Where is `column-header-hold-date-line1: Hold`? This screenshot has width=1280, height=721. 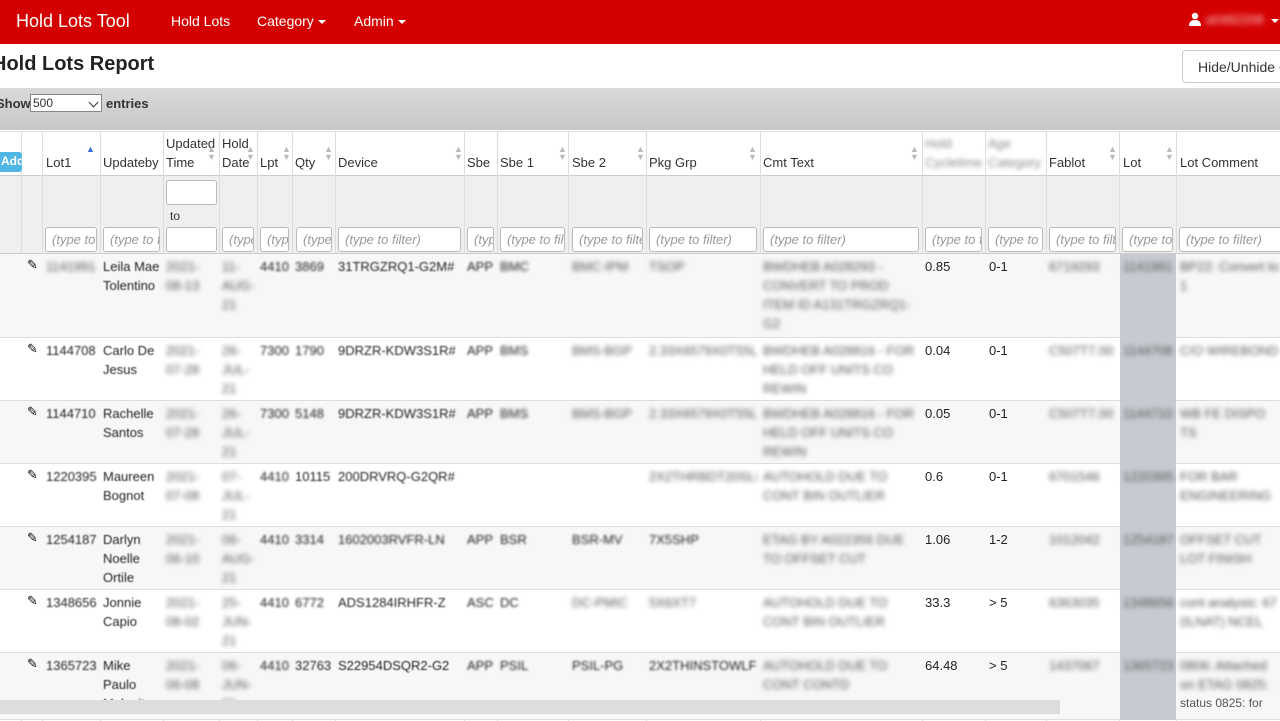
column-header-hold-date-line1: Hold is located at coordinates (235, 143).